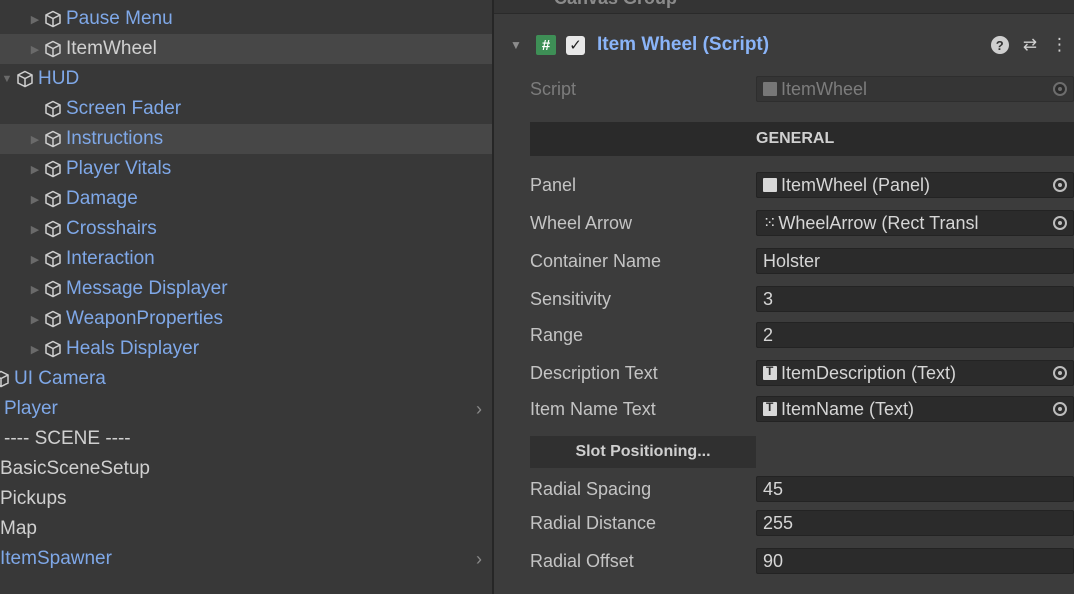 This screenshot has height=594, width=1074. What do you see at coordinates (594, 372) in the screenshot?
I see `field-label: Description Text` at bounding box center [594, 372].